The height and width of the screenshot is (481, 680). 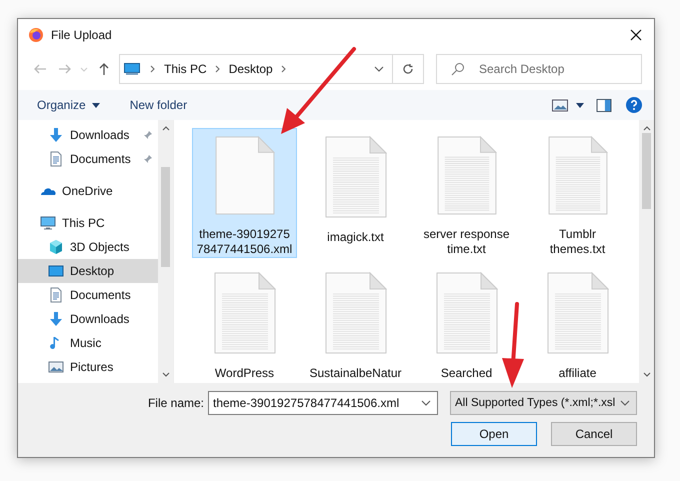 I want to click on file-name: theme-39019275, so click(x=244, y=234).